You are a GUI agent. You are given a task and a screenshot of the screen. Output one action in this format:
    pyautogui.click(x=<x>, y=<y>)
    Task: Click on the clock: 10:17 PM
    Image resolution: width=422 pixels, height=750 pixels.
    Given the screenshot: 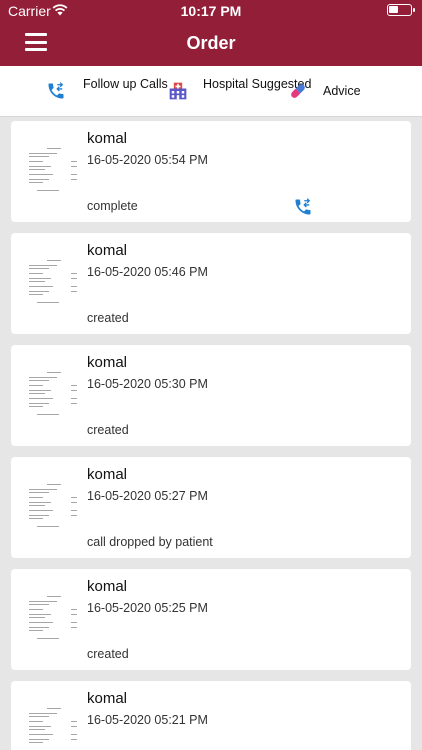 What is the action you would take?
    pyautogui.click(x=211, y=11)
    